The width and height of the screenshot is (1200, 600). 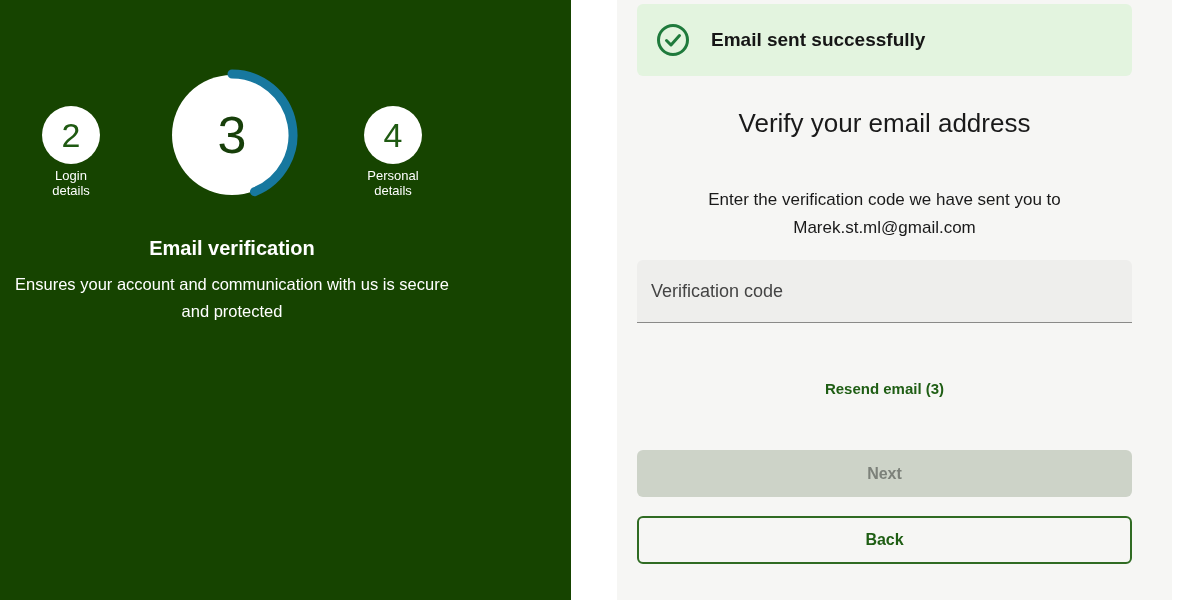 I want to click on step-label: Login details, so click(x=71, y=183).